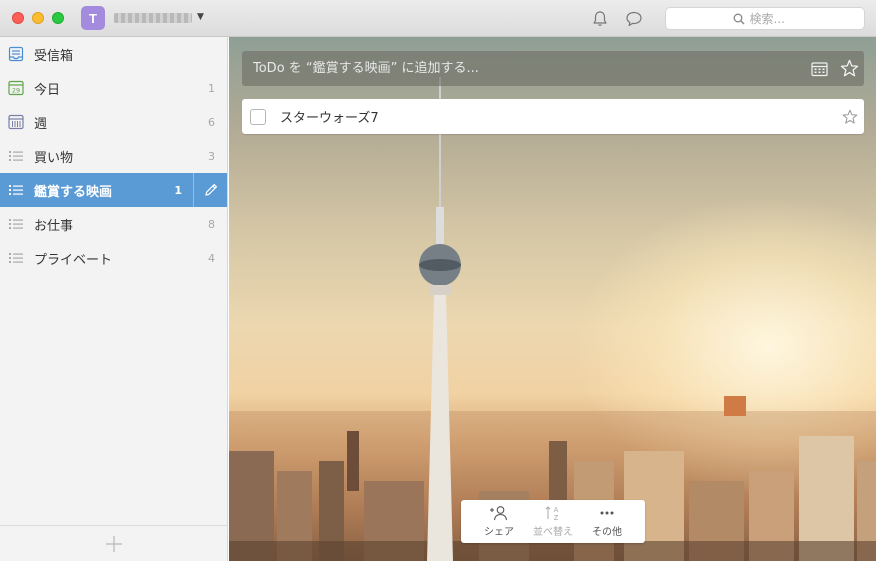 This screenshot has height=561, width=876. What do you see at coordinates (558, 116) in the screenshot?
I see `task-title: スターウォーズ7` at bounding box center [558, 116].